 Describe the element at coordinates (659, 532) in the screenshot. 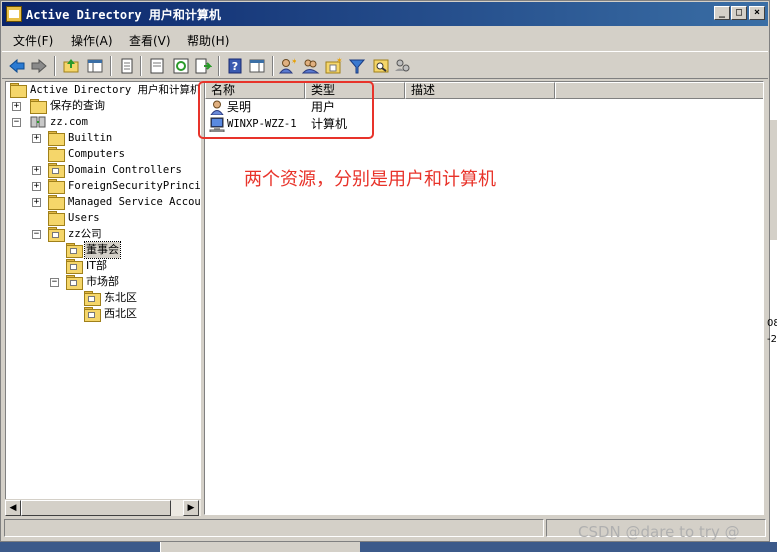

I see `watermark-text: CSDN @dare to try @` at that location.